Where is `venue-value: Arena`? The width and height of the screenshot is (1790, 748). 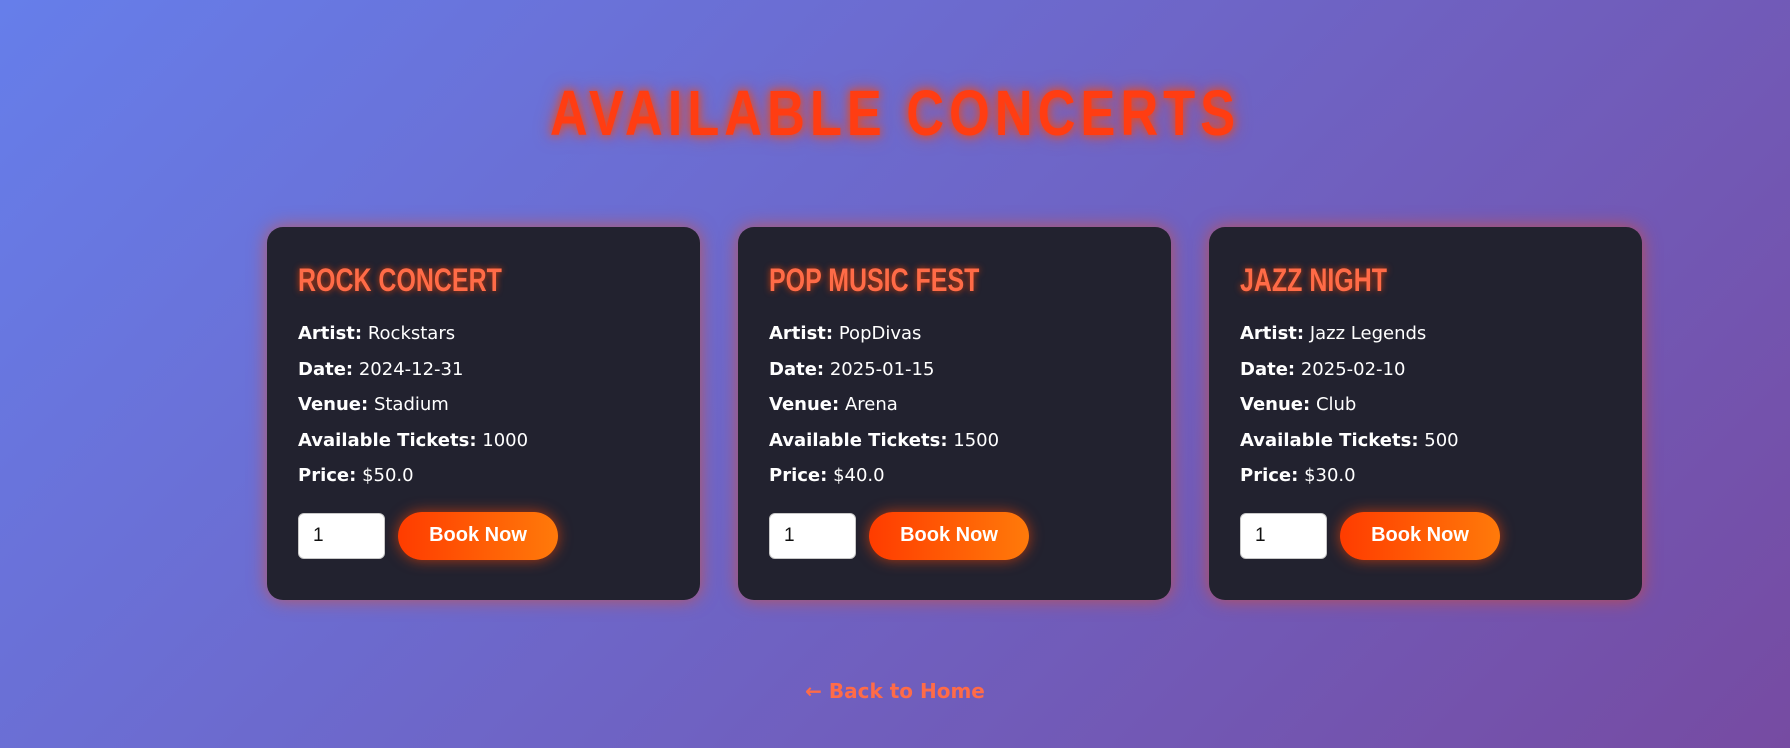
venue-value: Arena is located at coordinates (871, 404).